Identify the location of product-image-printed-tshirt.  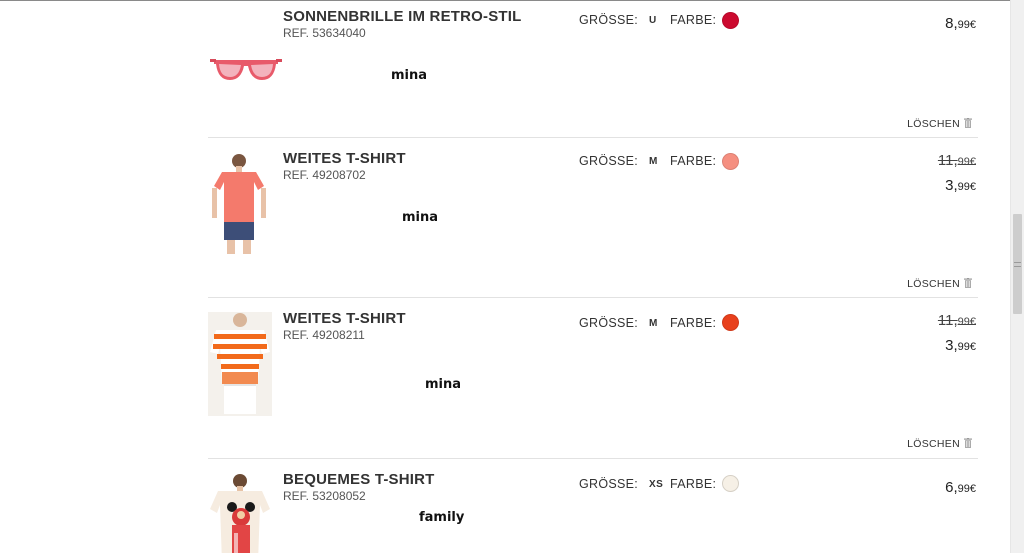
(240, 513).